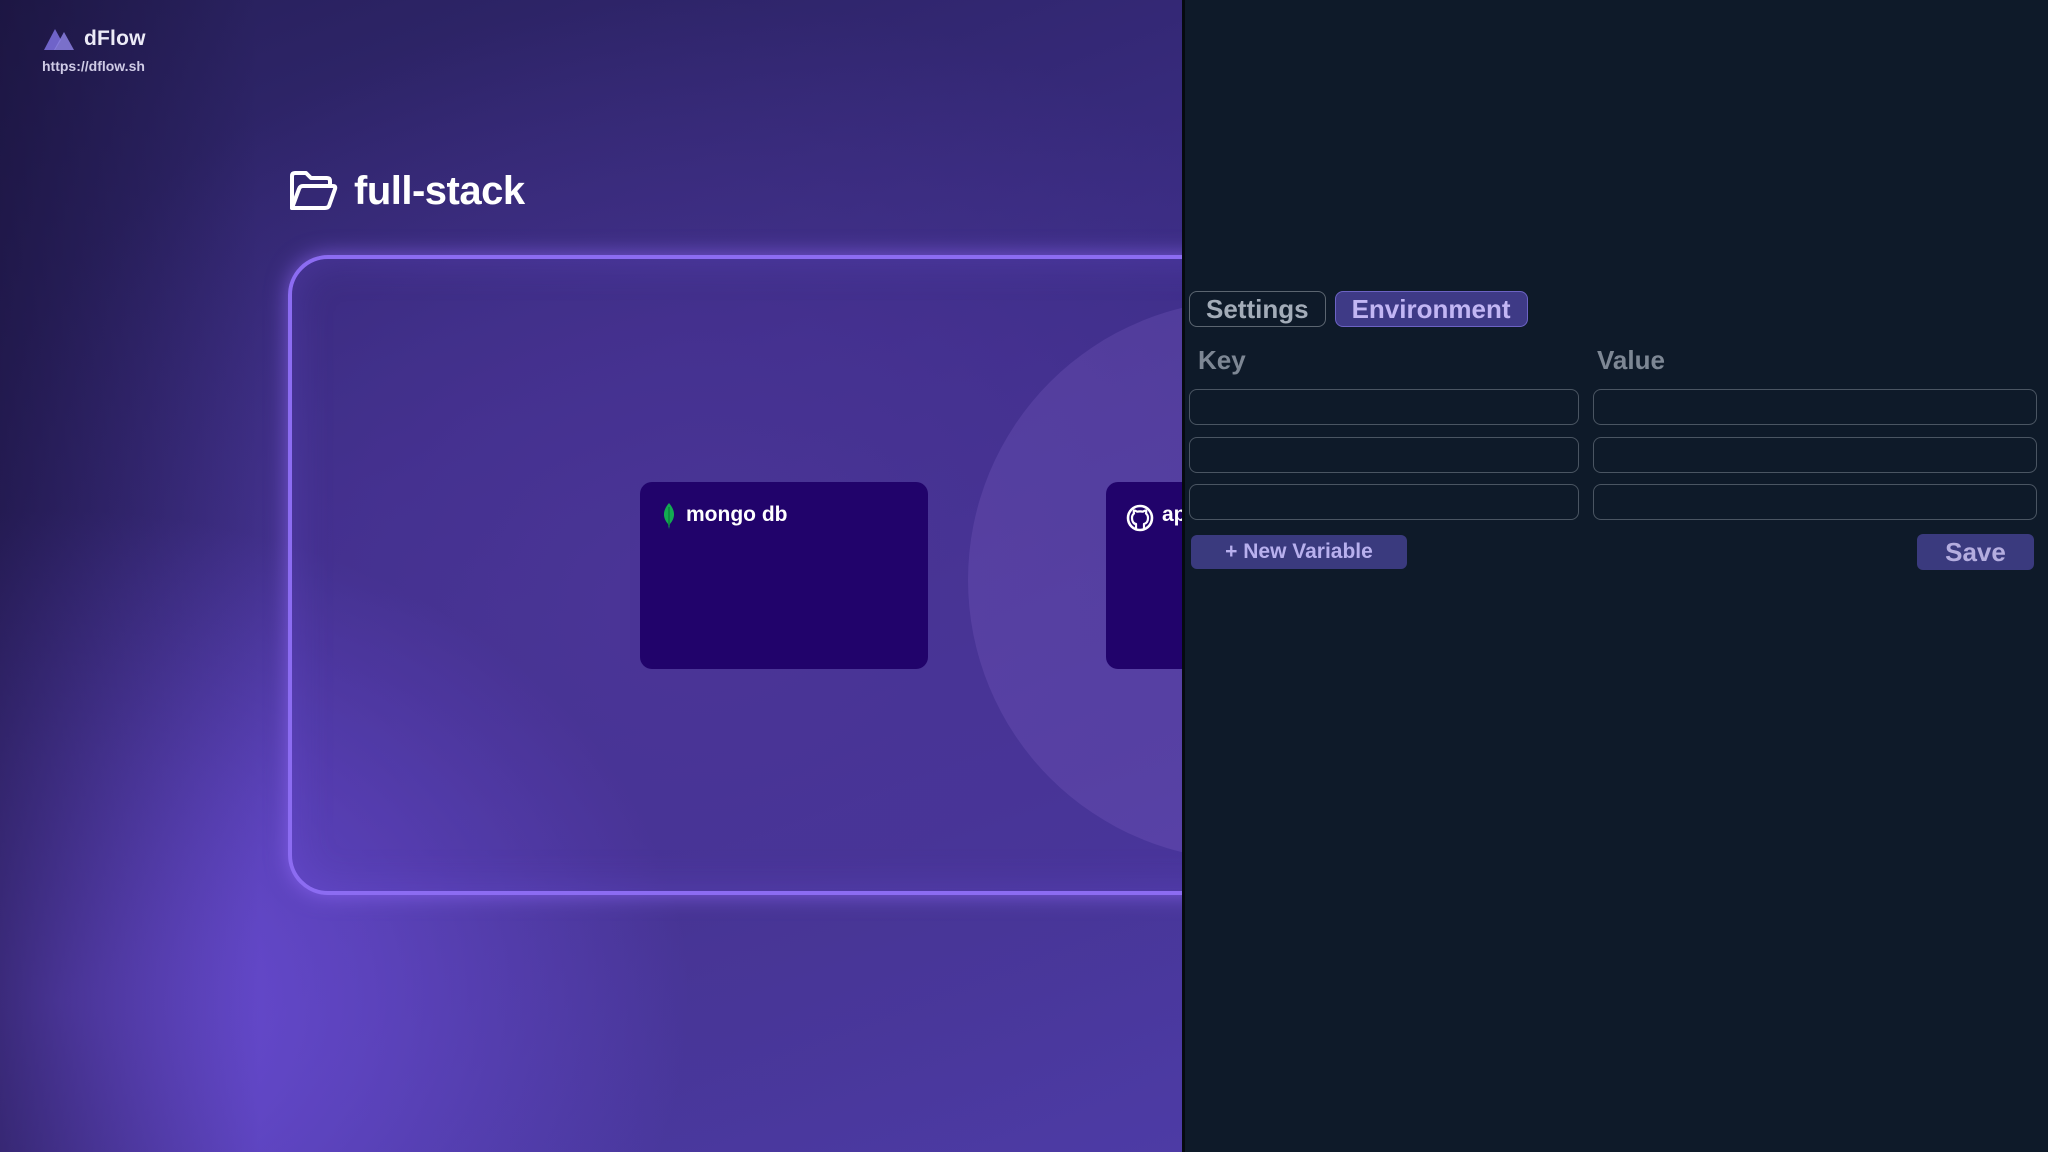 This screenshot has height=1152, width=2048. Describe the element at coordinates (93, 66) in the screenshot. I see `brand-url: https://dflow.sh` at that location.